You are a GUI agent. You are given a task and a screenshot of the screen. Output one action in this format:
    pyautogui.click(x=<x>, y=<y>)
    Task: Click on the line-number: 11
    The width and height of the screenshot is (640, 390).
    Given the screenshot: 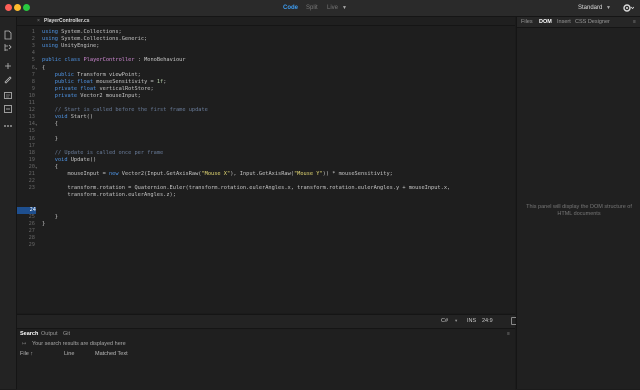 What is the action you would take?
    pyautogui.click(x=31, y=103)
    